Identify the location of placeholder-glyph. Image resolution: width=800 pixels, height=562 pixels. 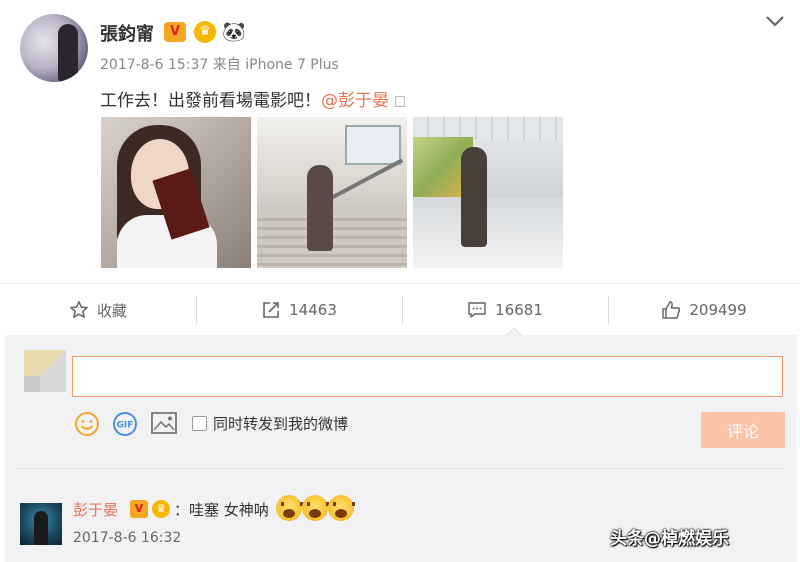
(400, 101).